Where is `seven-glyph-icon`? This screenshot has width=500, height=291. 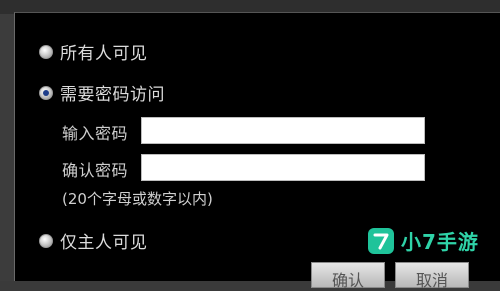
seven-glyph-icon is located at coordinates (381, 241).